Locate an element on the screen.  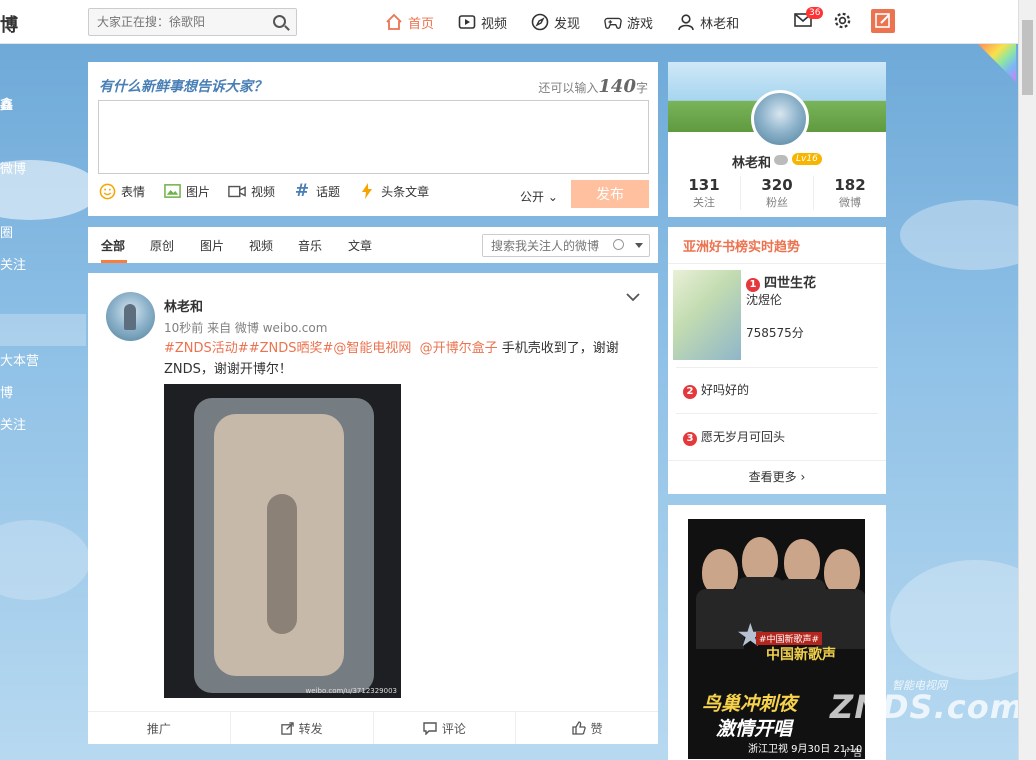
nav-home: 首页 is located at coordinates (409, 22).